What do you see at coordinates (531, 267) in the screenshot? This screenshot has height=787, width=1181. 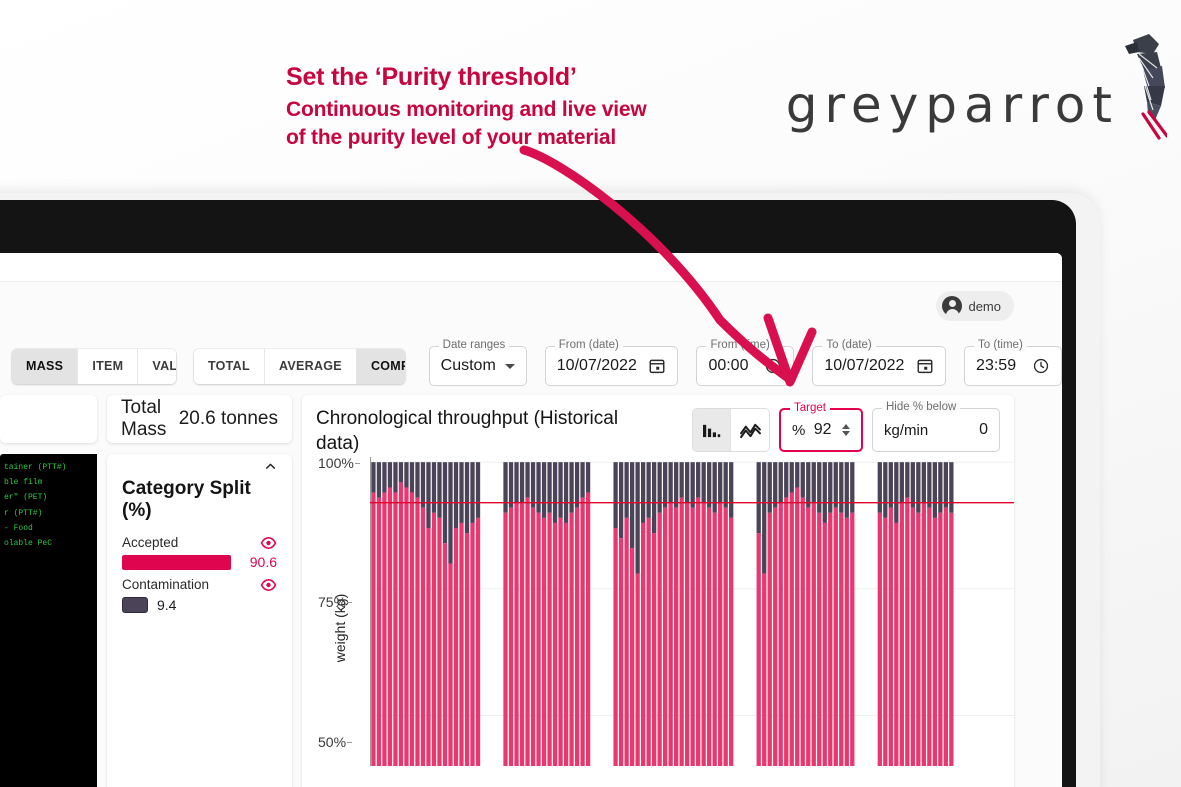 I see `app-topbar` at bounding box center [531, 267].